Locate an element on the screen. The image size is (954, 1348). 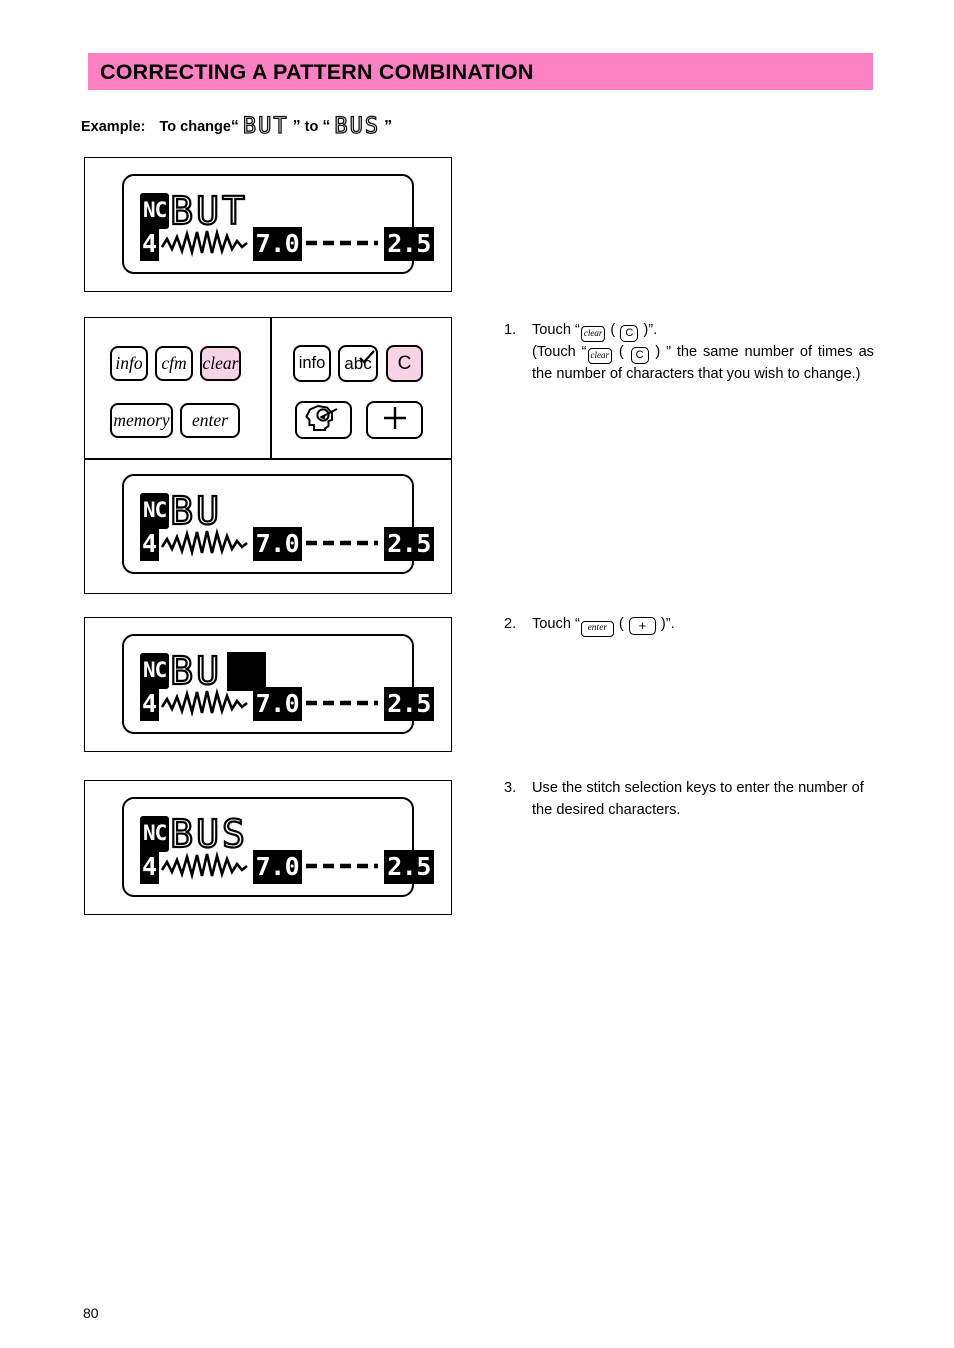
key-info-right: info is located at coordinates (312, 363).